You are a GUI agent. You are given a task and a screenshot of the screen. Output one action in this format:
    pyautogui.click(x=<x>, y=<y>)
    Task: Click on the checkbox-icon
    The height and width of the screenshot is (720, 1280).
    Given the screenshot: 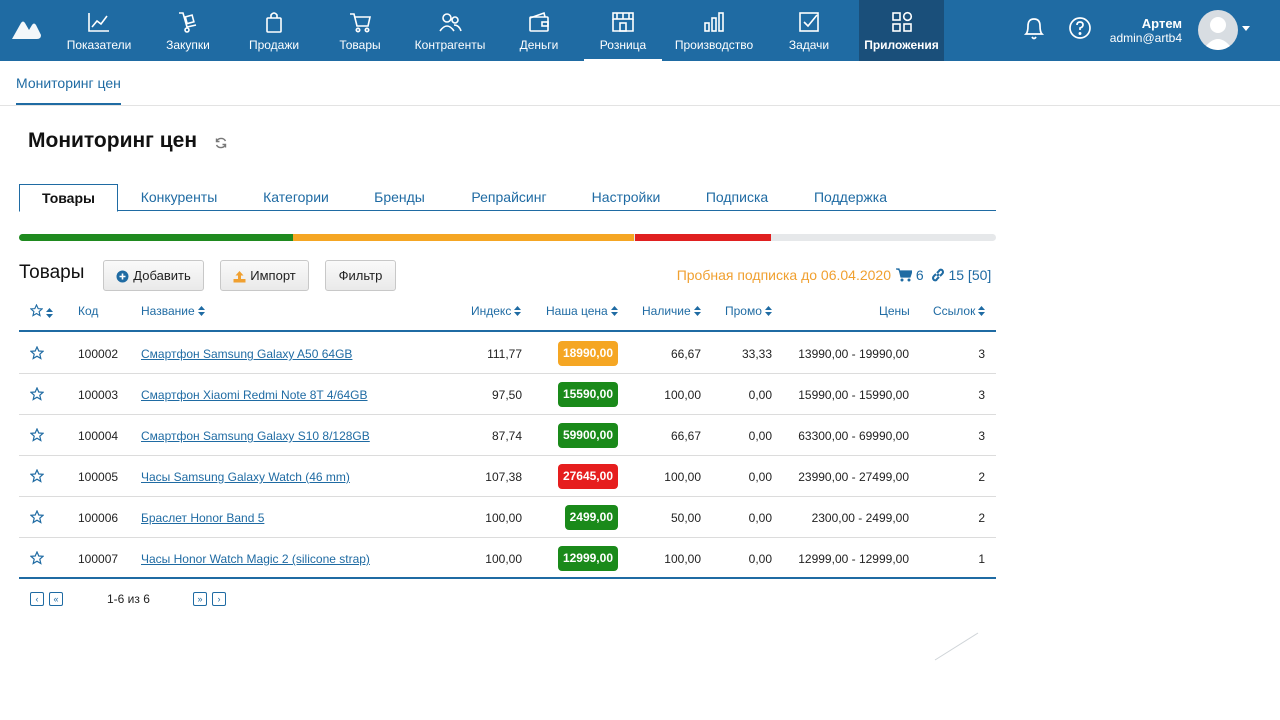 What is the action you would take?
    pyautogui.click(x=809, y=22)
    